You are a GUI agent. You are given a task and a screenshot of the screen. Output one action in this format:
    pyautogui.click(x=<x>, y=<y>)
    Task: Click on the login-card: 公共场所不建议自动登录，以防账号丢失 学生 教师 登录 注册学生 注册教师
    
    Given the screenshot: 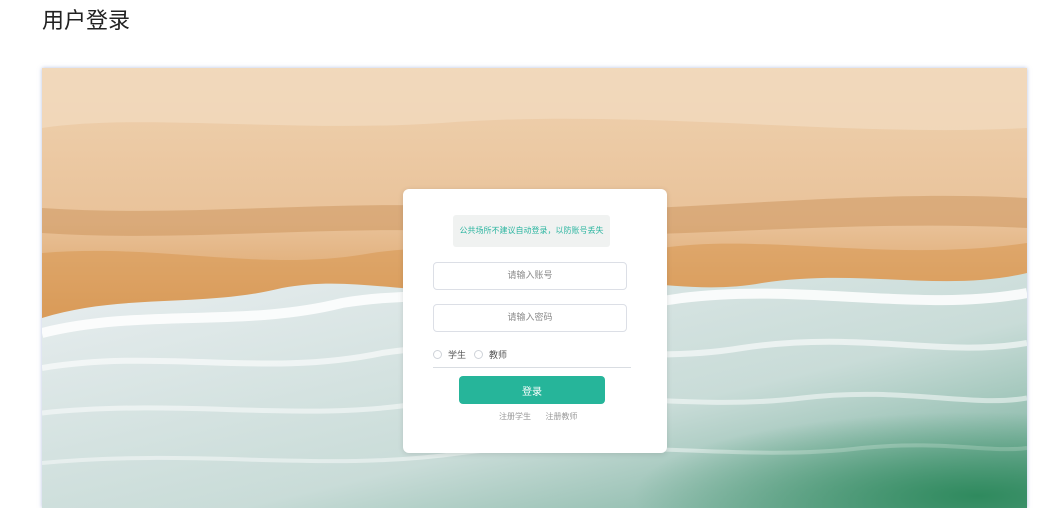 What is the action you would take?
    pyautogui.click(x=535, y=321)
    